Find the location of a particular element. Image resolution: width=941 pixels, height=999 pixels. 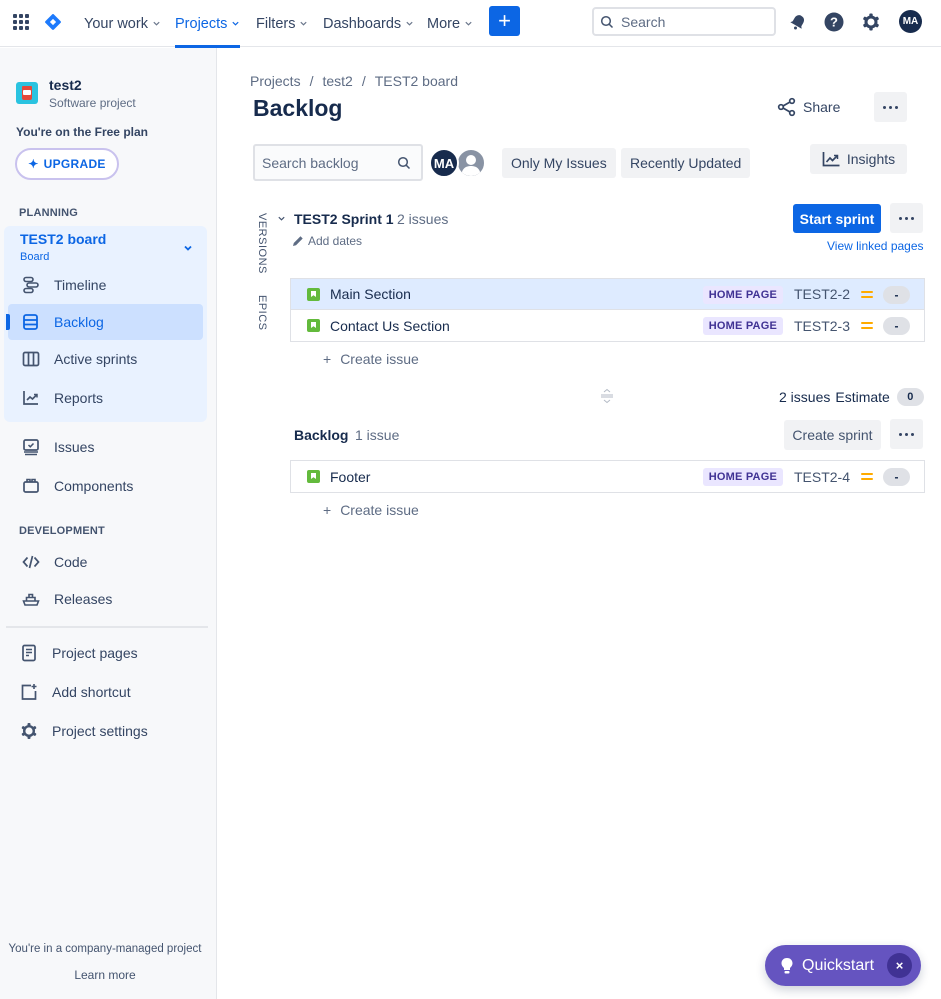

backlog-create-issue-button: + Create issue is located at coordinates (371, 510).